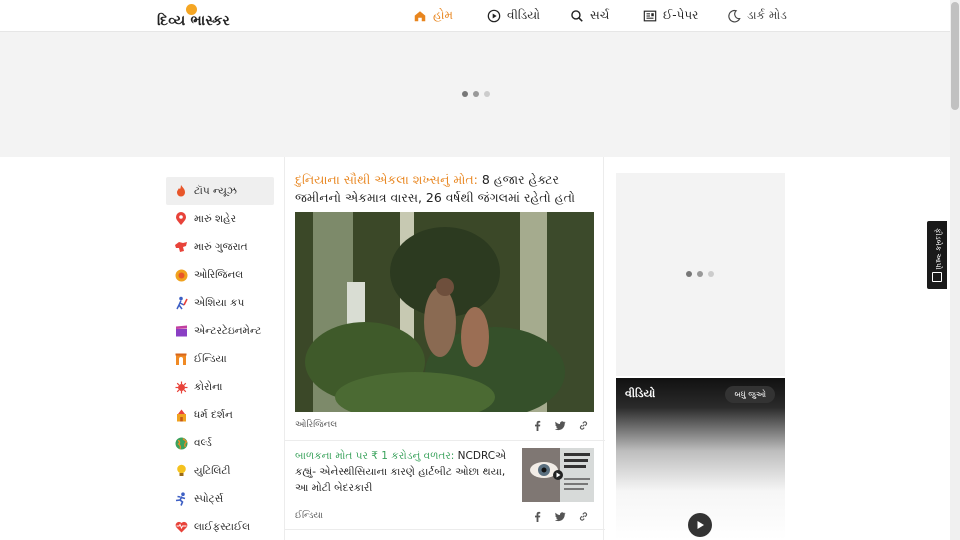  Describe the element at coordinates (215, 218) in the screenshot. I see `sidebar-item-label: મારું શહેર` at that location.